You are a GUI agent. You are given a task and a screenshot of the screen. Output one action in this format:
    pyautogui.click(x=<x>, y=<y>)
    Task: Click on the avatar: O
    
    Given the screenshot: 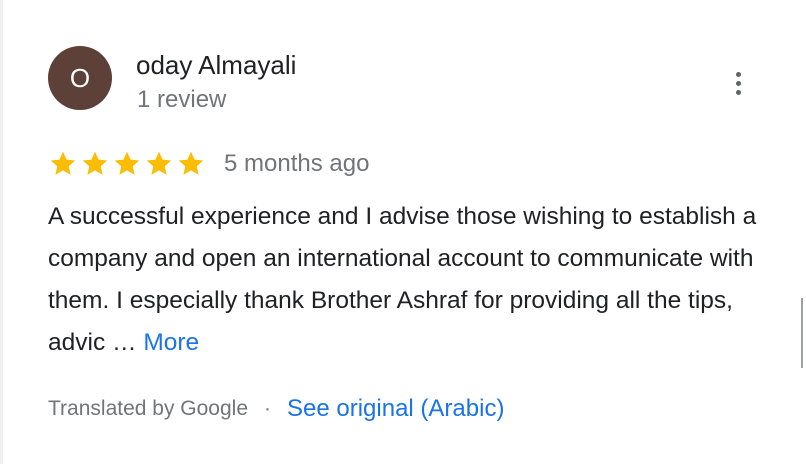 What is the action you would take?
    pyautogui.click(x=80, y=78)
    